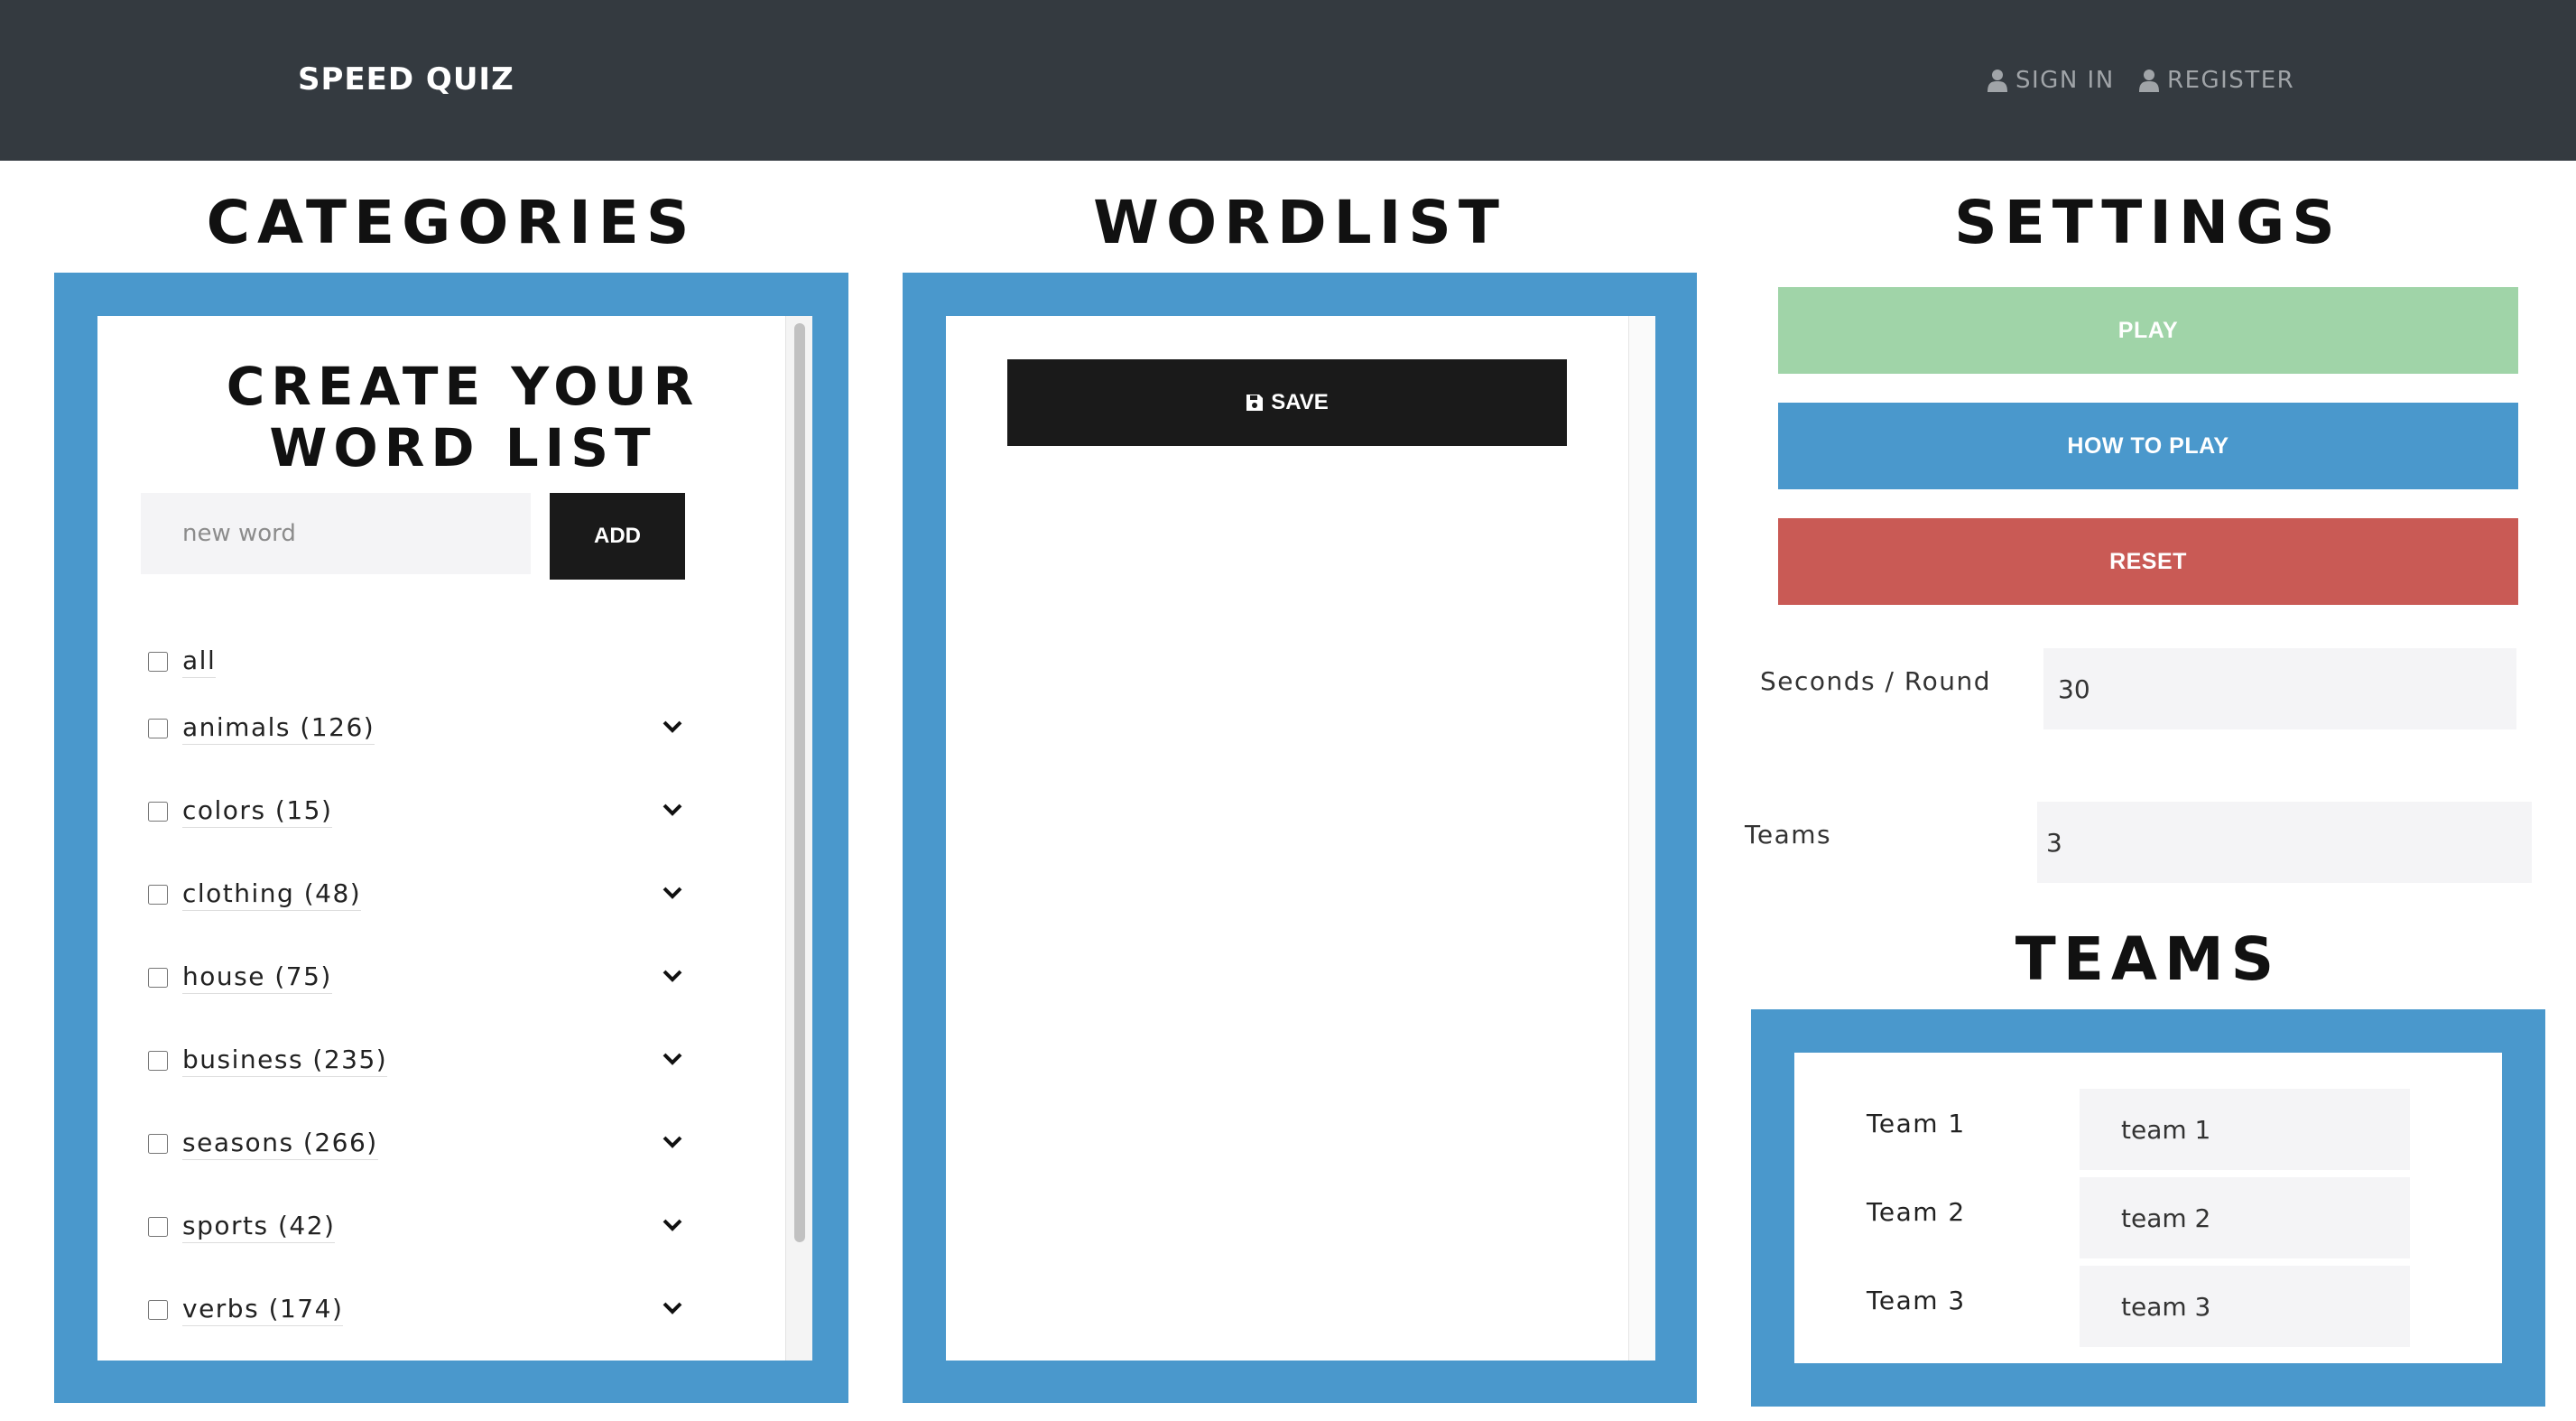 The image size is (2576, 1421). I want to click on category-label: business (235), so click(285, 1061).